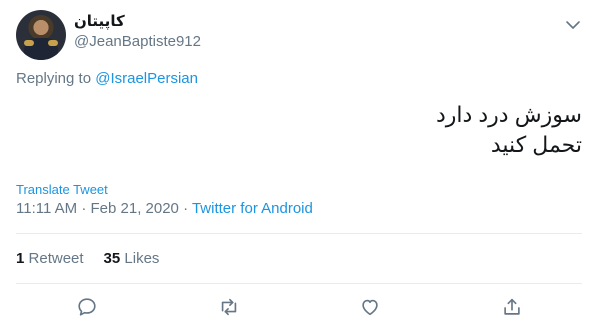 The height and width of the screenshot is (331, 598). What do you see at coordinates (87, 258) in the screenshot?
I see `tweet-stats: 1 Retweet 35 Likes` at bounding box center [87, 258].